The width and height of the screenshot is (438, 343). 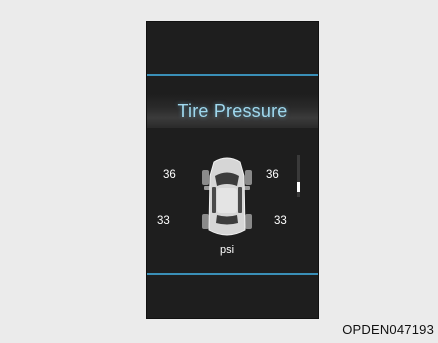 What do you see at coordinates (227, 250) in the screenshot?
I see `pressure-unit-label: psi` at bounding box center [227, 250].